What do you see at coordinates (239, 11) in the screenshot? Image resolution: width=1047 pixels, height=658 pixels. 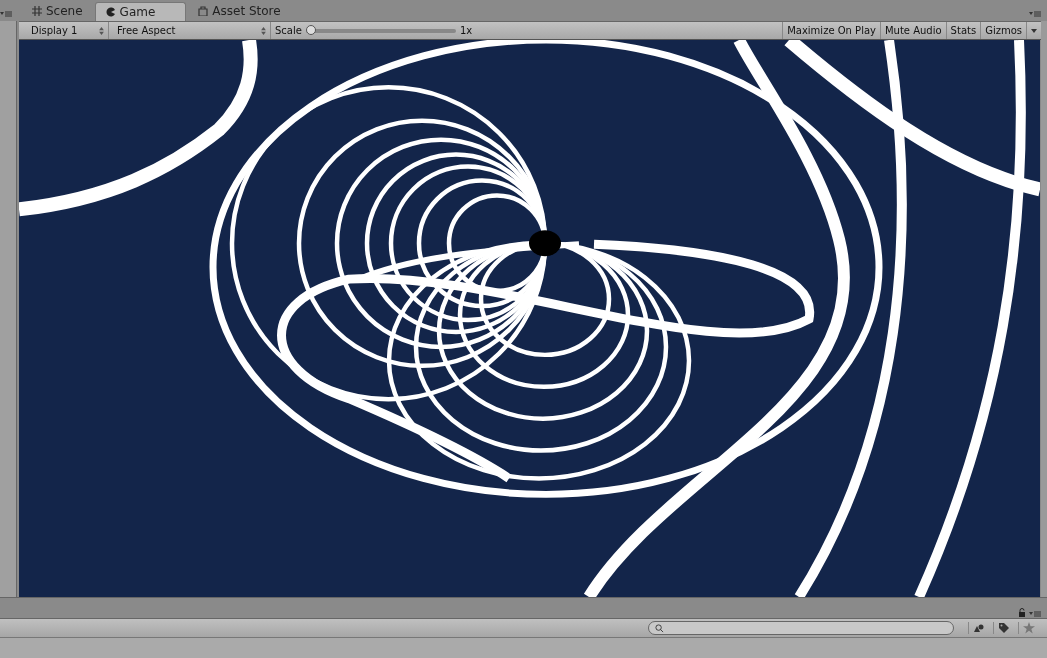 I see `tab: Asset Store` at bounding box center [239, 11].